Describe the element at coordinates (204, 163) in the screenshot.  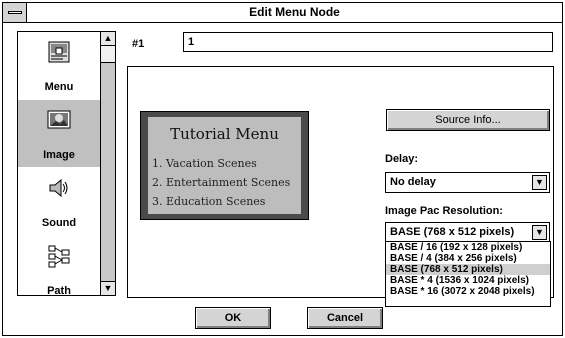
I see `preview-line: 1. Vacation Scenes` at that location.